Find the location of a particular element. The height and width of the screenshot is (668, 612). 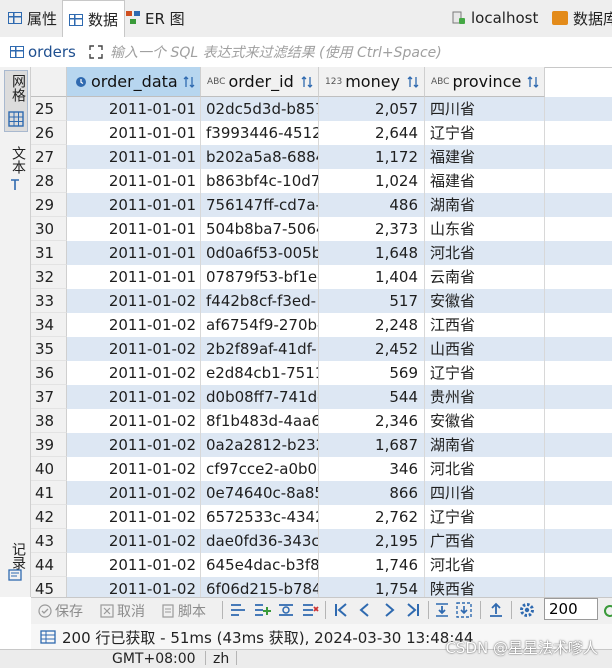

table-row: 2011-01-01 07879f53-bf1e- 1,404 云南省 is located at coordinates (339, 277).